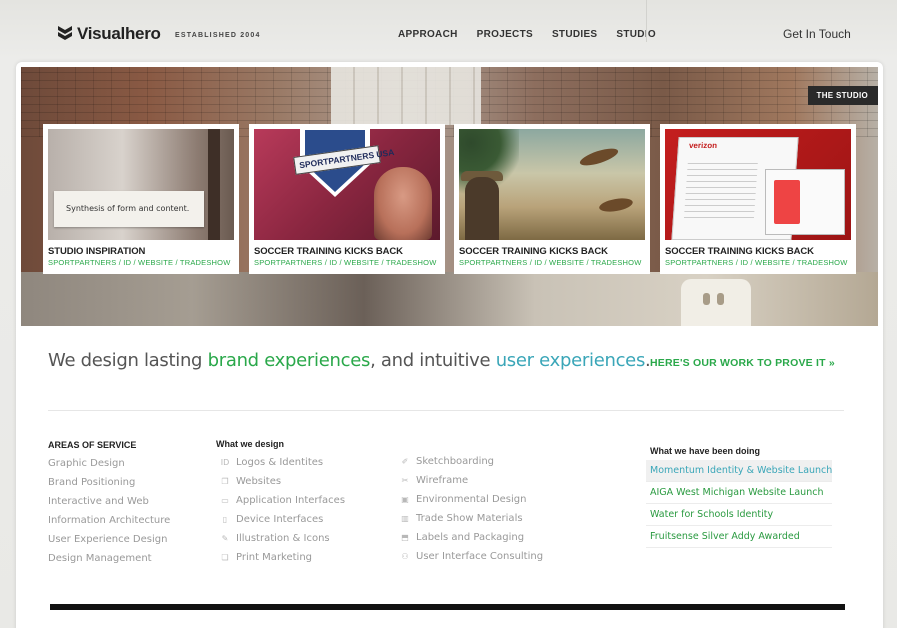 Image resolution: width=897 pixels, height=628 pixels. Describe the element at coordinates (405, 461) in the screenshot. I see `sketch-pencil-icon: ✐` at that location.